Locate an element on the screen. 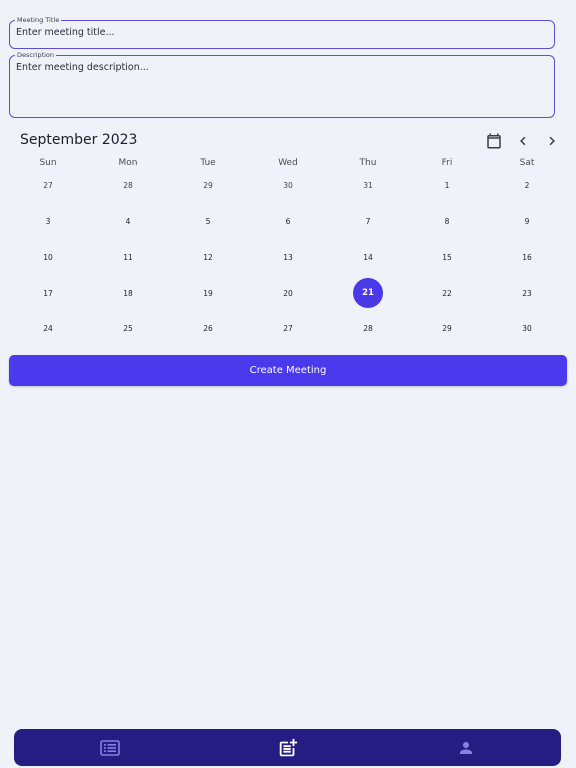  calendar-day: 8 is located at coordinates (447, 221).